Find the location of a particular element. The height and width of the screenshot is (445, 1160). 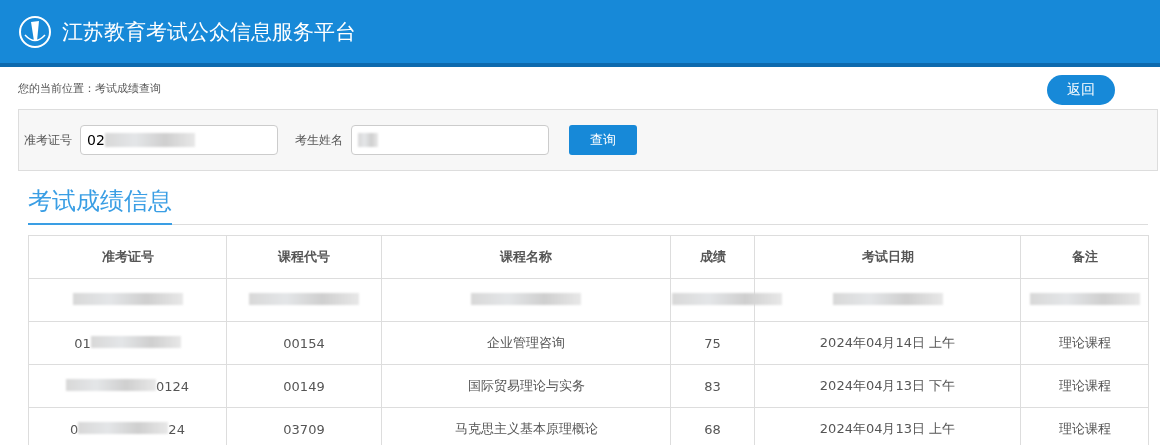

cell-text: 68 is located at coordinates (712, 429).